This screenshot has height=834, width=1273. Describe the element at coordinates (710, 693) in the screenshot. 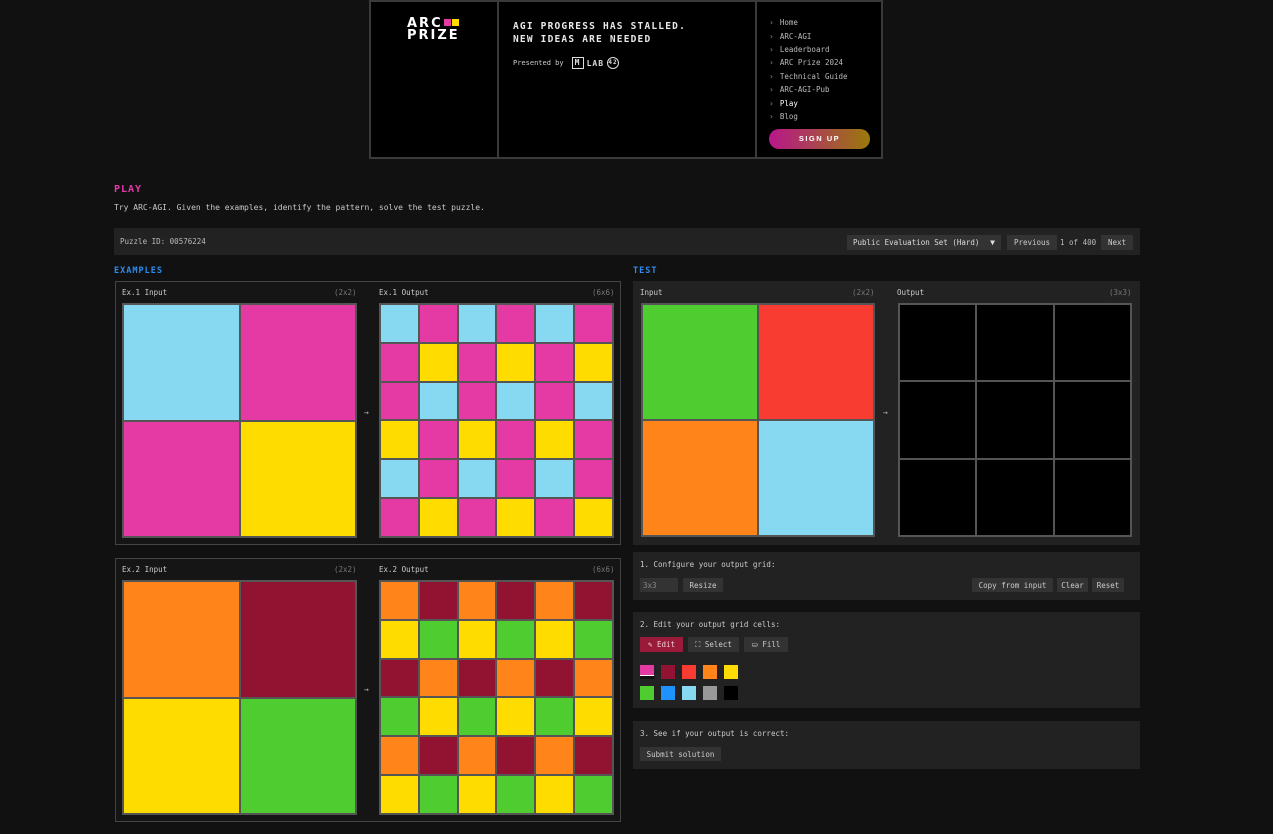

I see `color-swatch-grey` at that location.